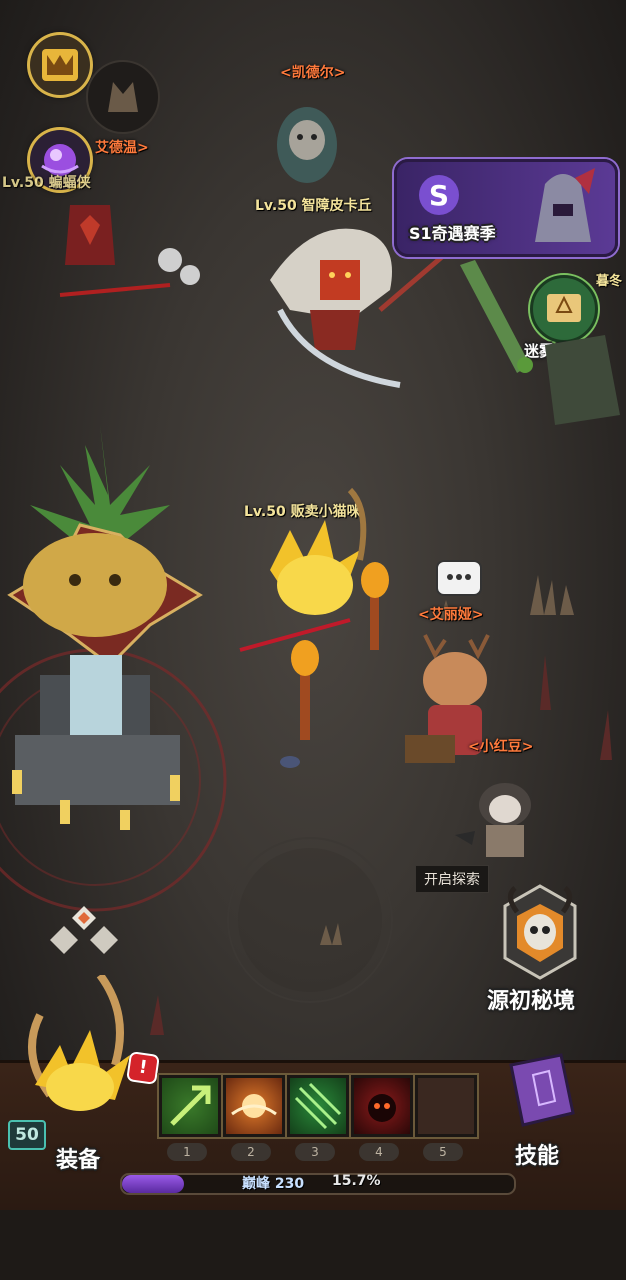  I want to click on m-crest-button, so click(60, 65).